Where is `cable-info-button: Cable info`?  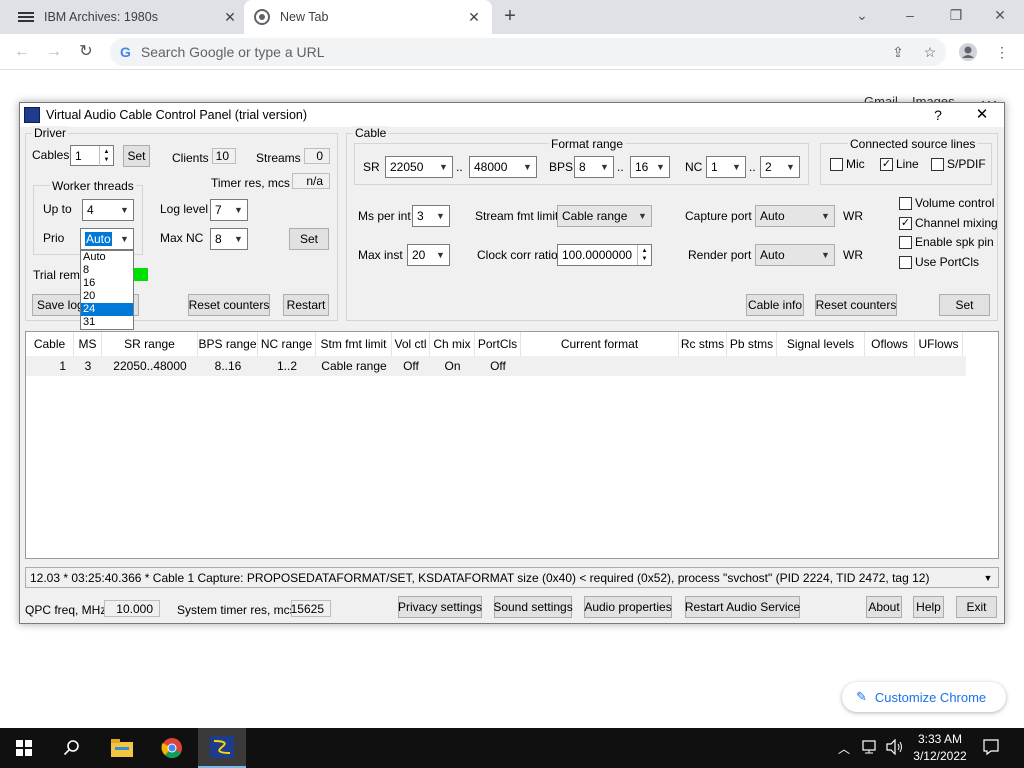 cable-info-button: Cable info is located at coordinates (775, 305).